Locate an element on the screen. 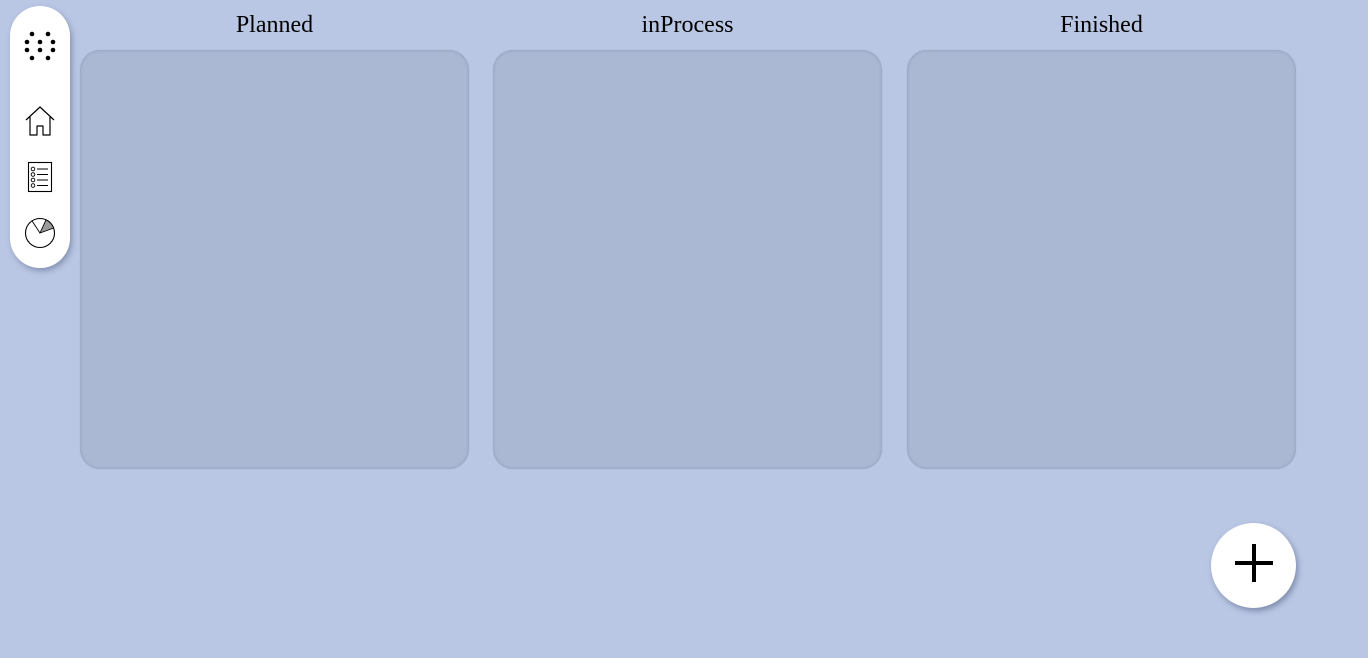 This screenshot has height=658, width=1368. menu-button is located at coordinates (40, 46).